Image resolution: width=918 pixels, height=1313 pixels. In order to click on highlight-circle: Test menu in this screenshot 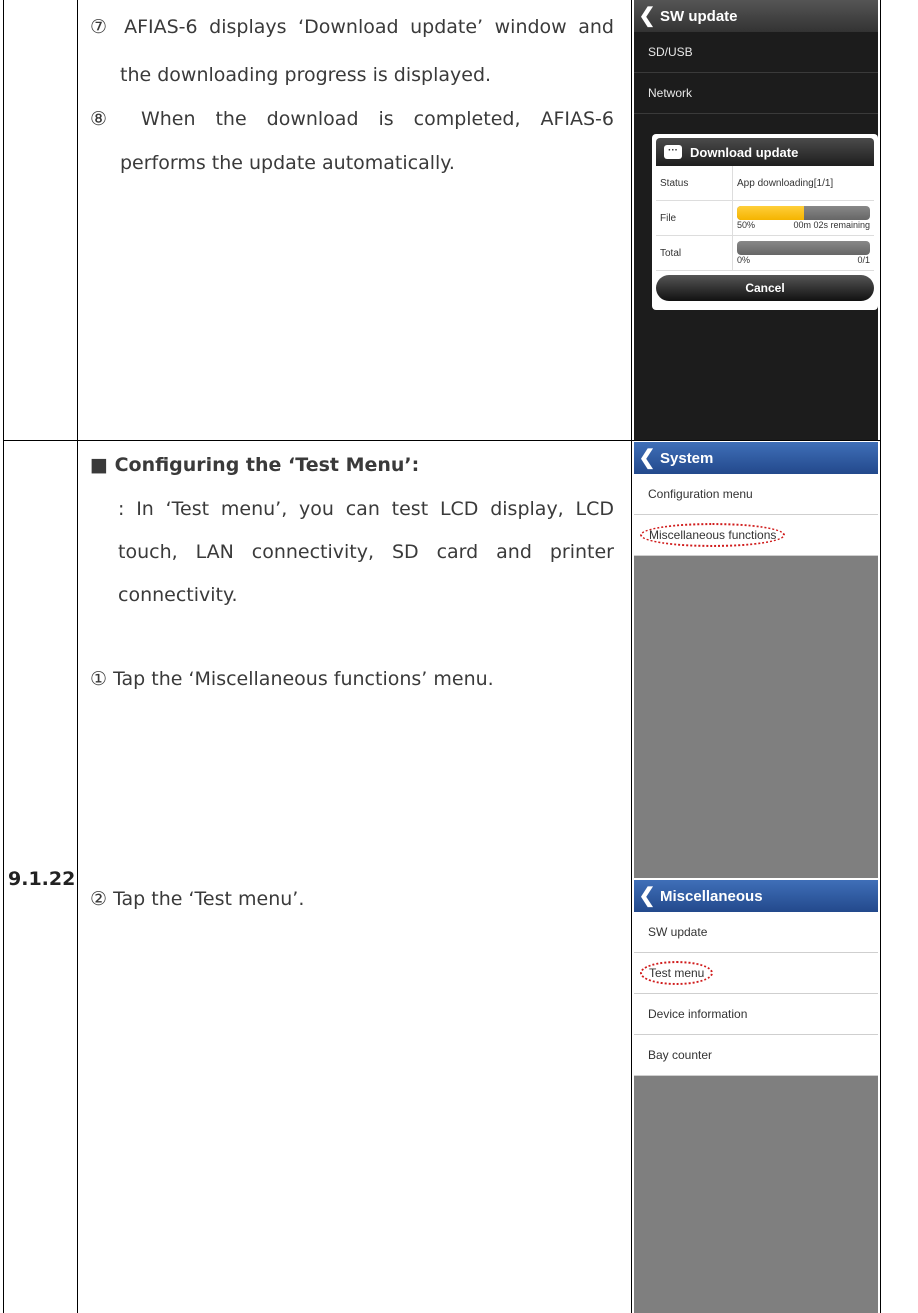, I will do `click(677, 973)`.